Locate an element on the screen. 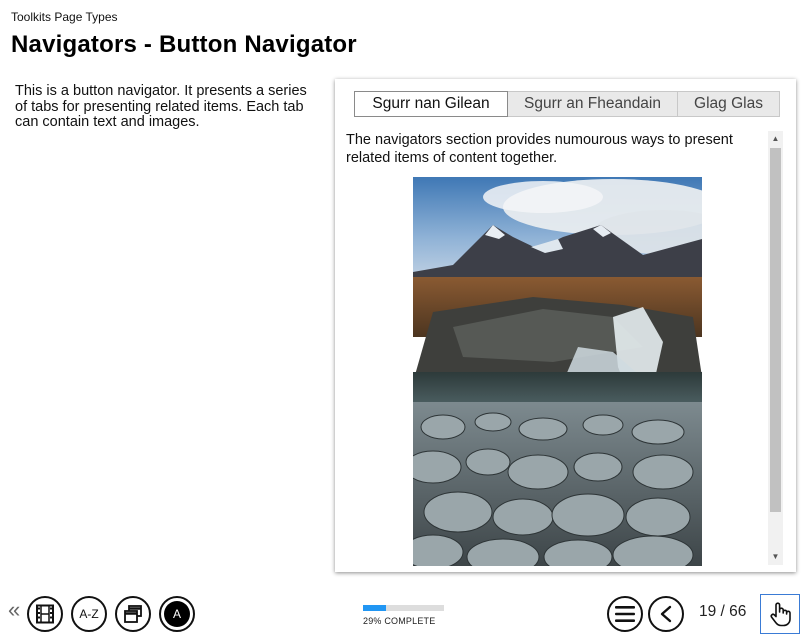 Image resolution: width=805 pixels, height=635 pixels. scroll-down-arrow-icon: ▼ is located at coordinates (775, 557).